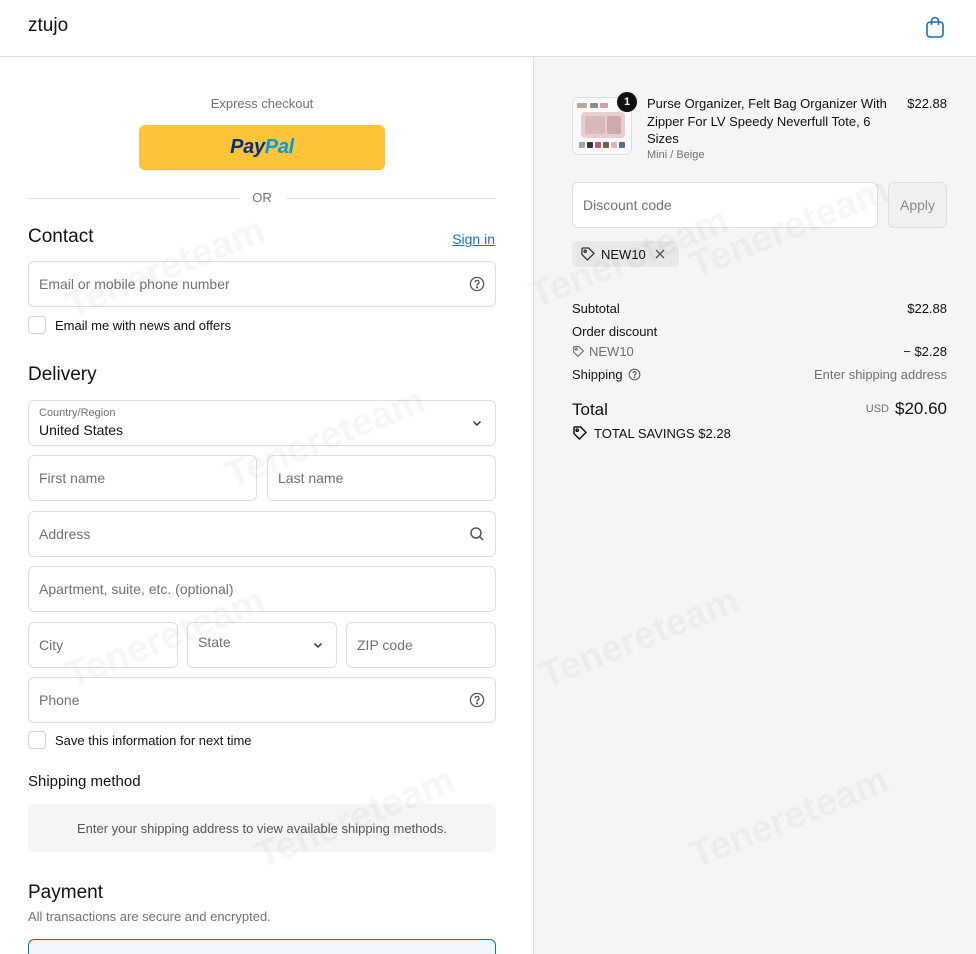 The image size is (976, 954). What do you see at coordinates (676, 155) in the screenshot?
I see `product-variant: Mini / Beige` at bounding box center [676, 155].